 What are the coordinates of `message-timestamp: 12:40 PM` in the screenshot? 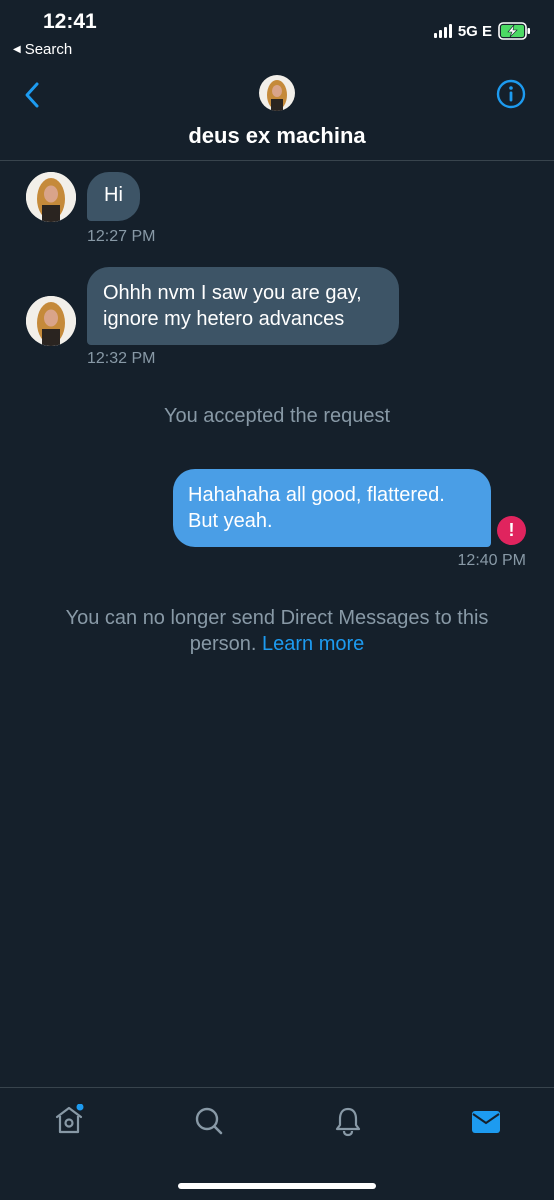 It's located at (491, 560).